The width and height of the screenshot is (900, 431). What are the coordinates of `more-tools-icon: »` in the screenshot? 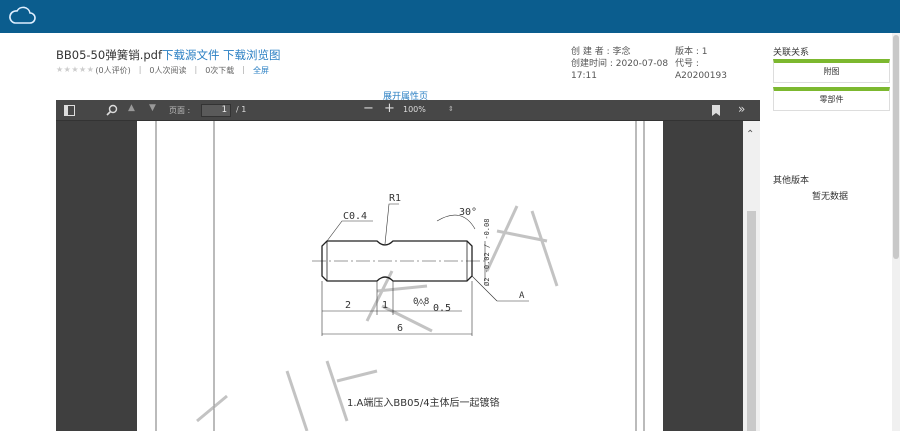 It's located at (741, 109).